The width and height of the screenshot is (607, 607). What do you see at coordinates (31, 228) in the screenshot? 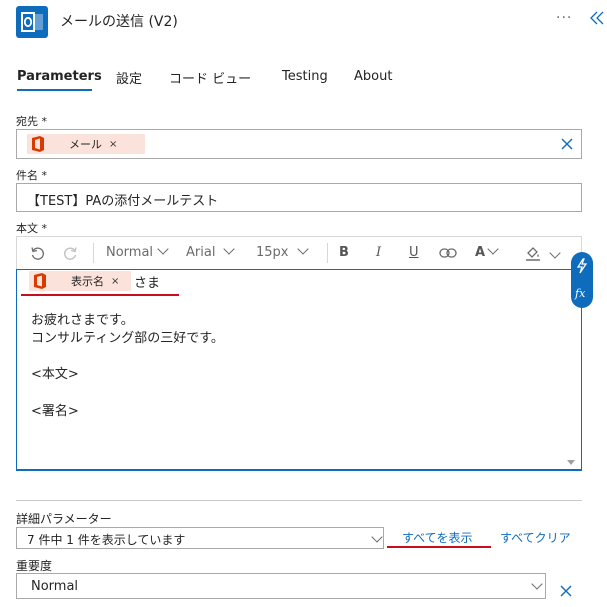
I see `body-label: 本文 *` at bounding box center [31, 228].